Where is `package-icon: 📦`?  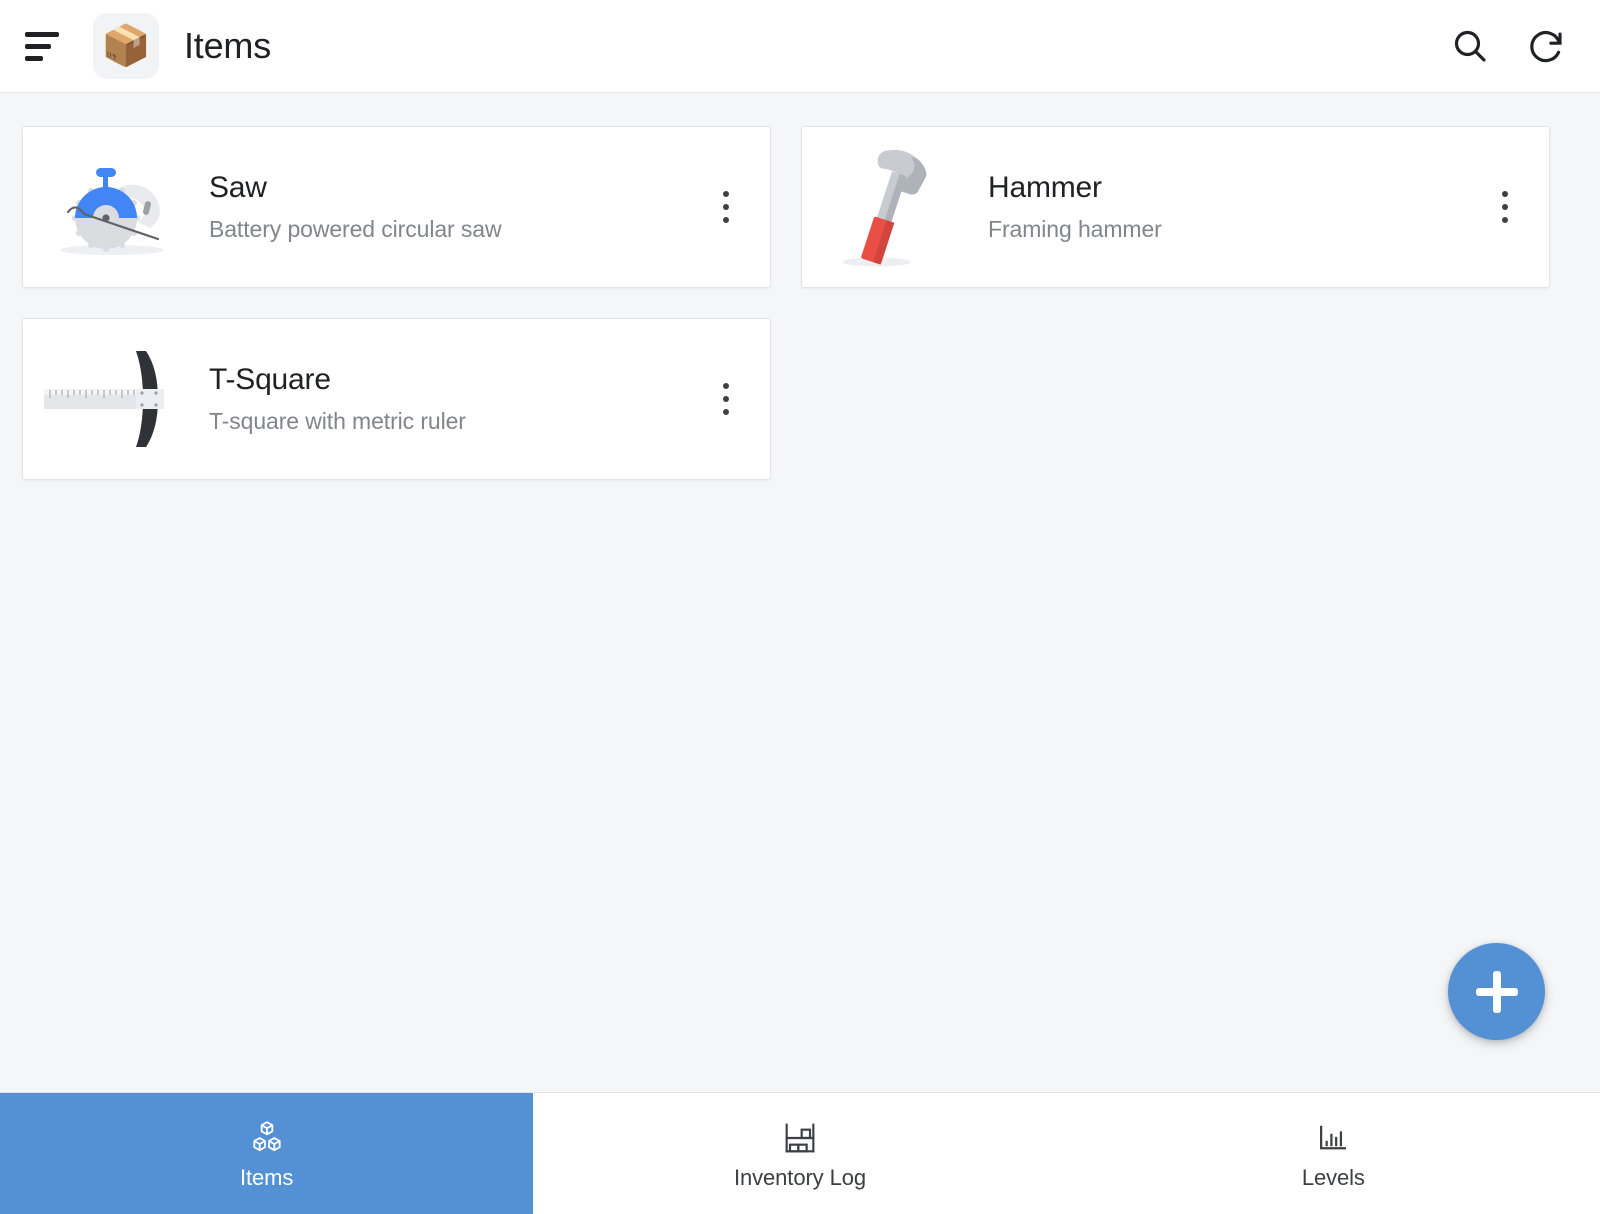 package-icon: 📦 is located at coordinates (126, 46).